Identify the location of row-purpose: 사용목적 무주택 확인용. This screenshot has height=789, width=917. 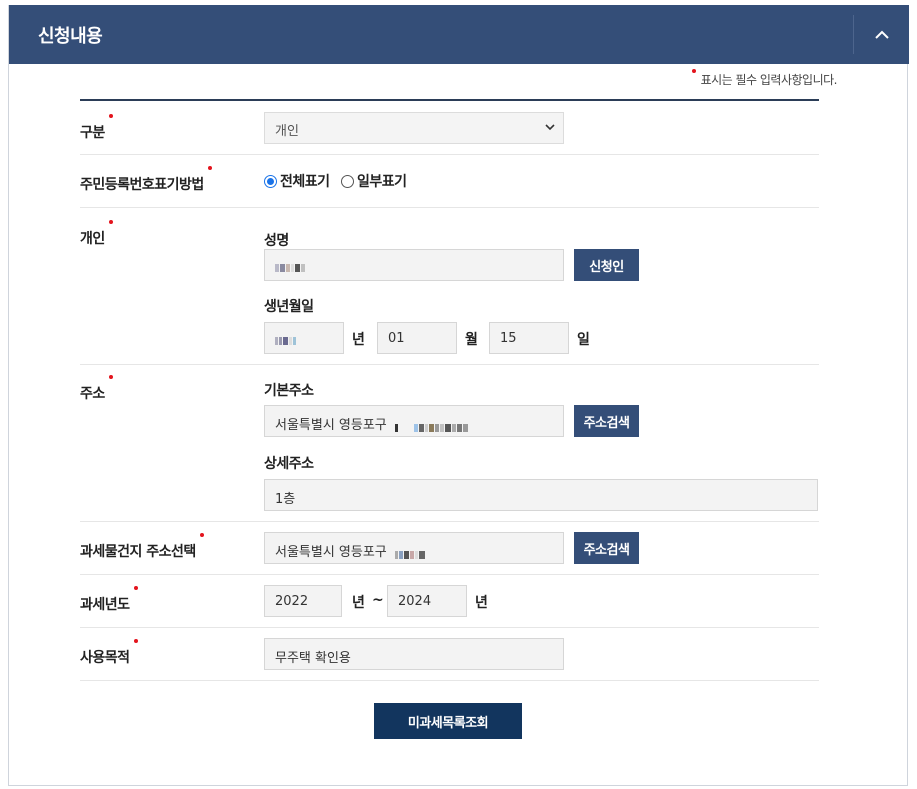
(449, 654).